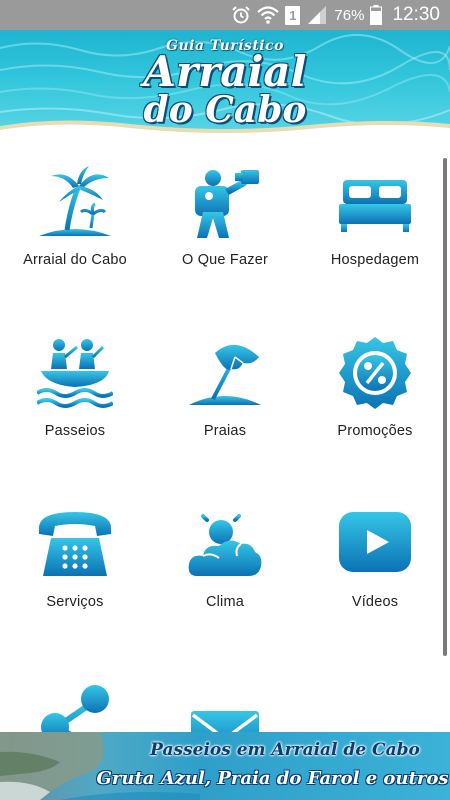 The image size is (450, 800). I want to click on bed-icon, so click(375, 206).